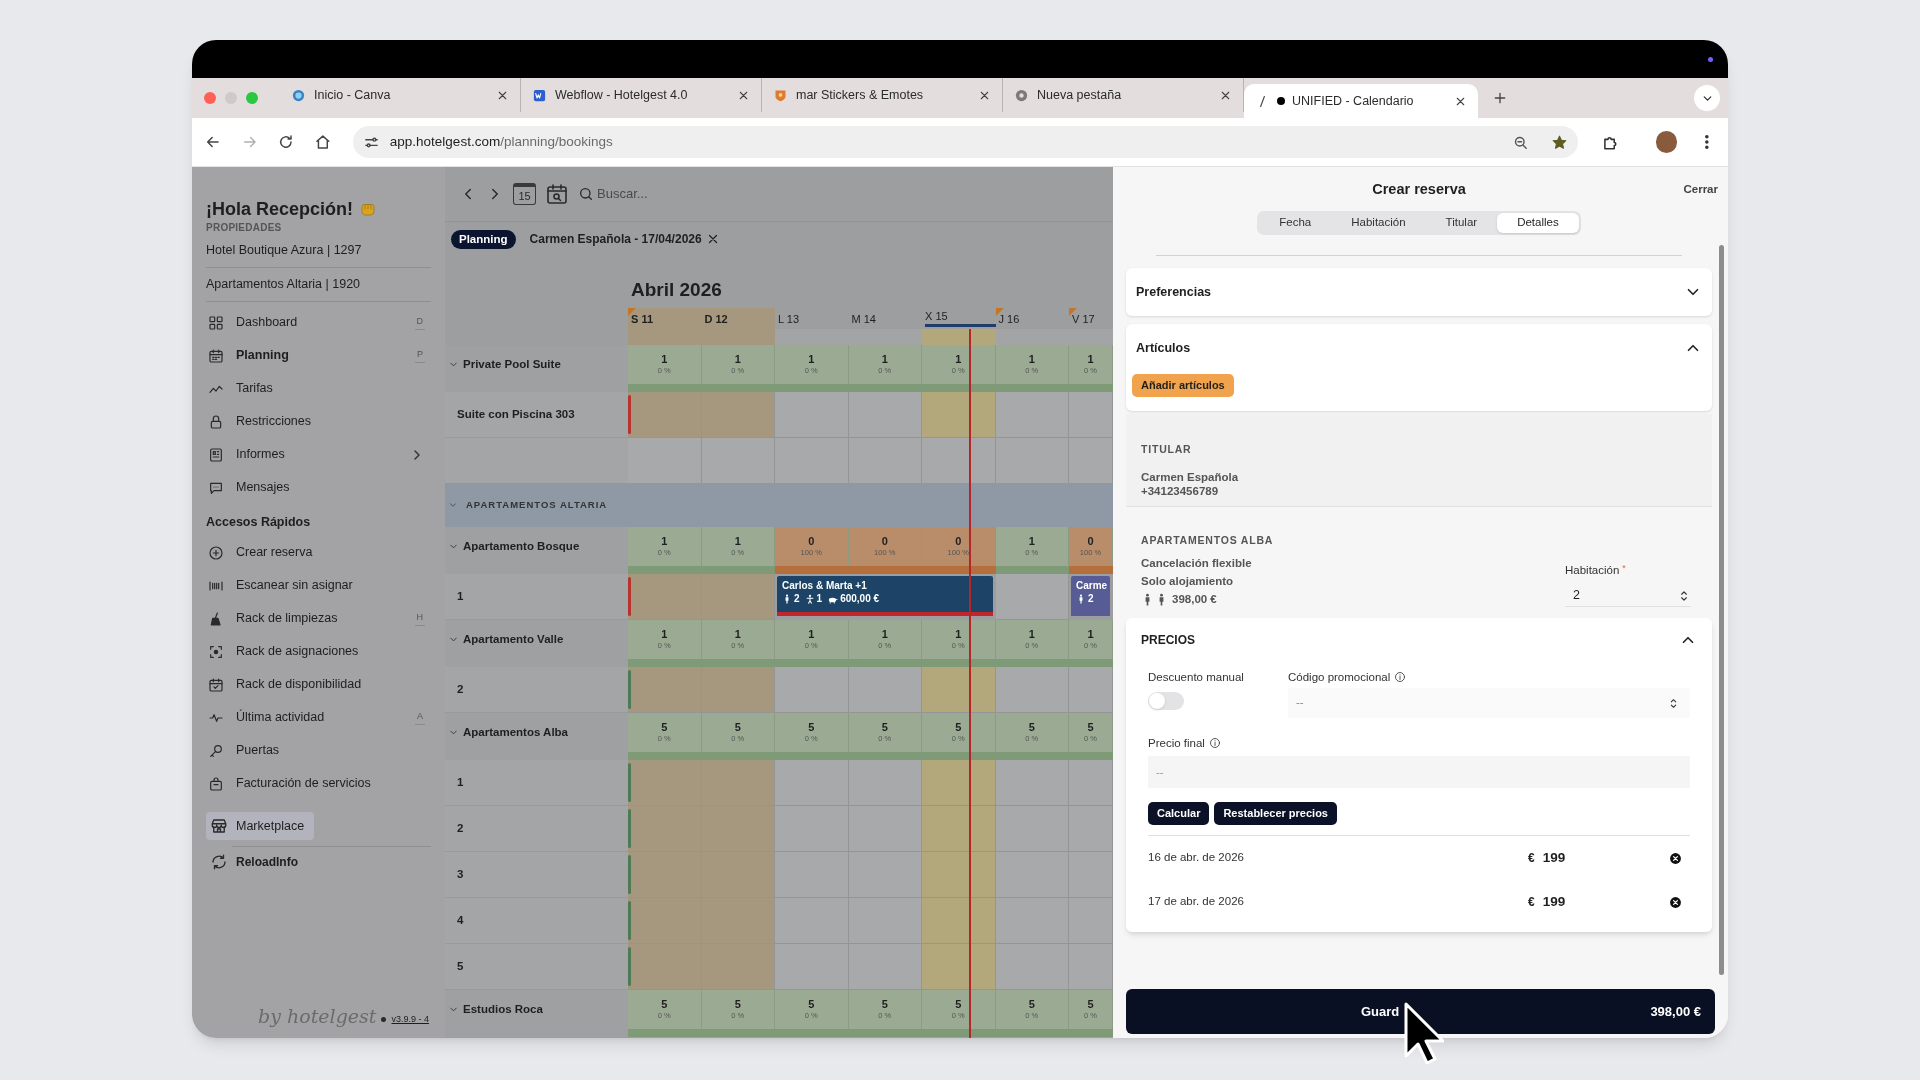  I want to click on booking-bar: Carme 2, so click(1090, 596).